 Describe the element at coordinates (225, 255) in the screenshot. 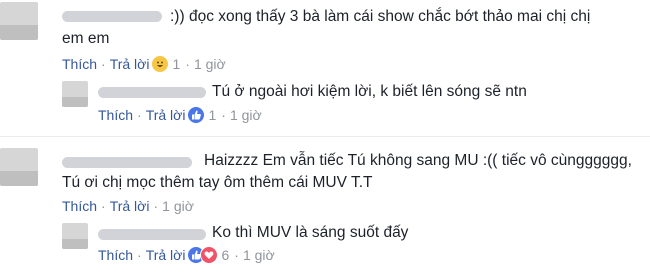

I see `reaction-count: 6` at that location.